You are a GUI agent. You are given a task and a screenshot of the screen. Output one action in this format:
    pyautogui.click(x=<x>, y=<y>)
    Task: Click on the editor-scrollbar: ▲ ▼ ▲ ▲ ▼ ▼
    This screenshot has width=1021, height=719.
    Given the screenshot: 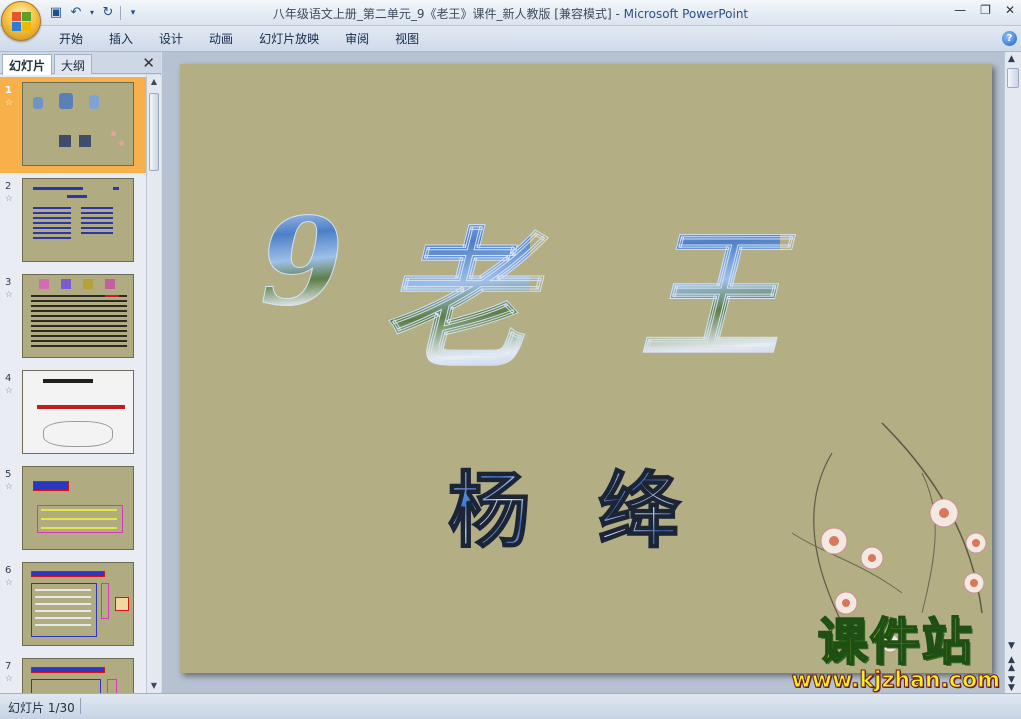 What is the action you would take?
    pyautogui.click(x=1012, y=372)
    